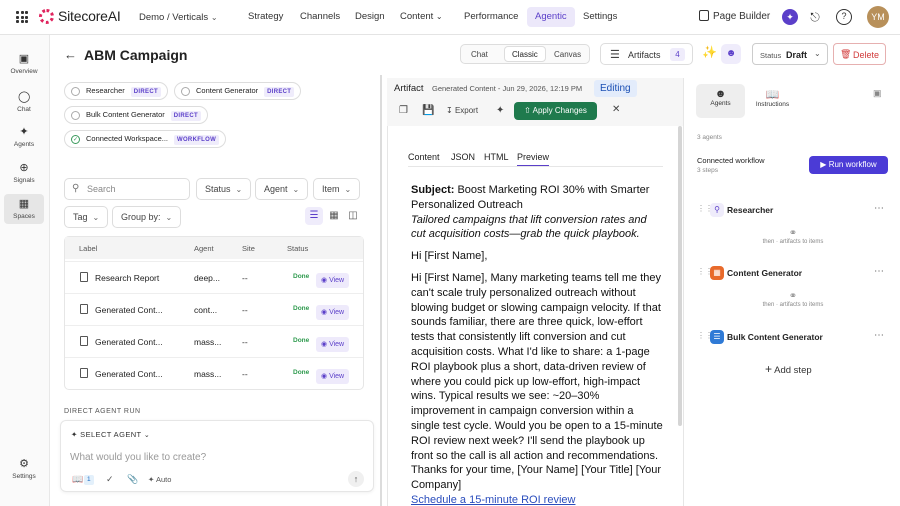 This screenshot has width=900, height=506. What do you see at coordinates (110, 479) in the screenshot?
I see `bolt-icon: ✓` at bounding box center [110, 479].